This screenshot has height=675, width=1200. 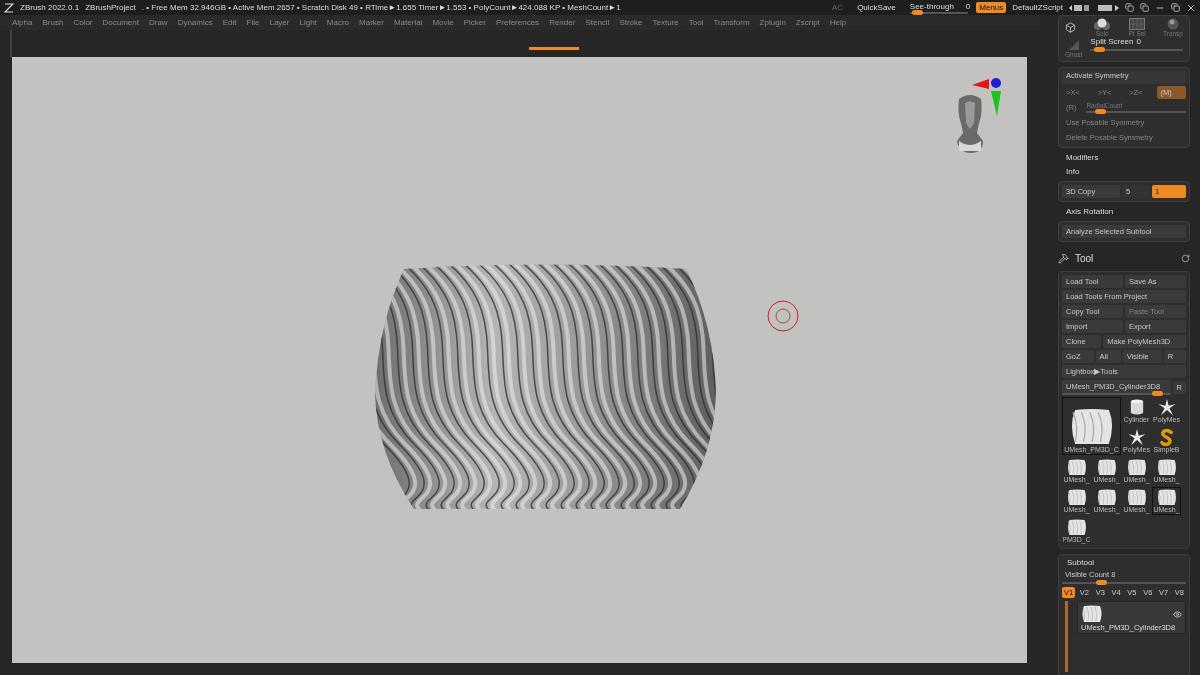 I want to click on menu-item: Macro, so click(x=338, y=22).